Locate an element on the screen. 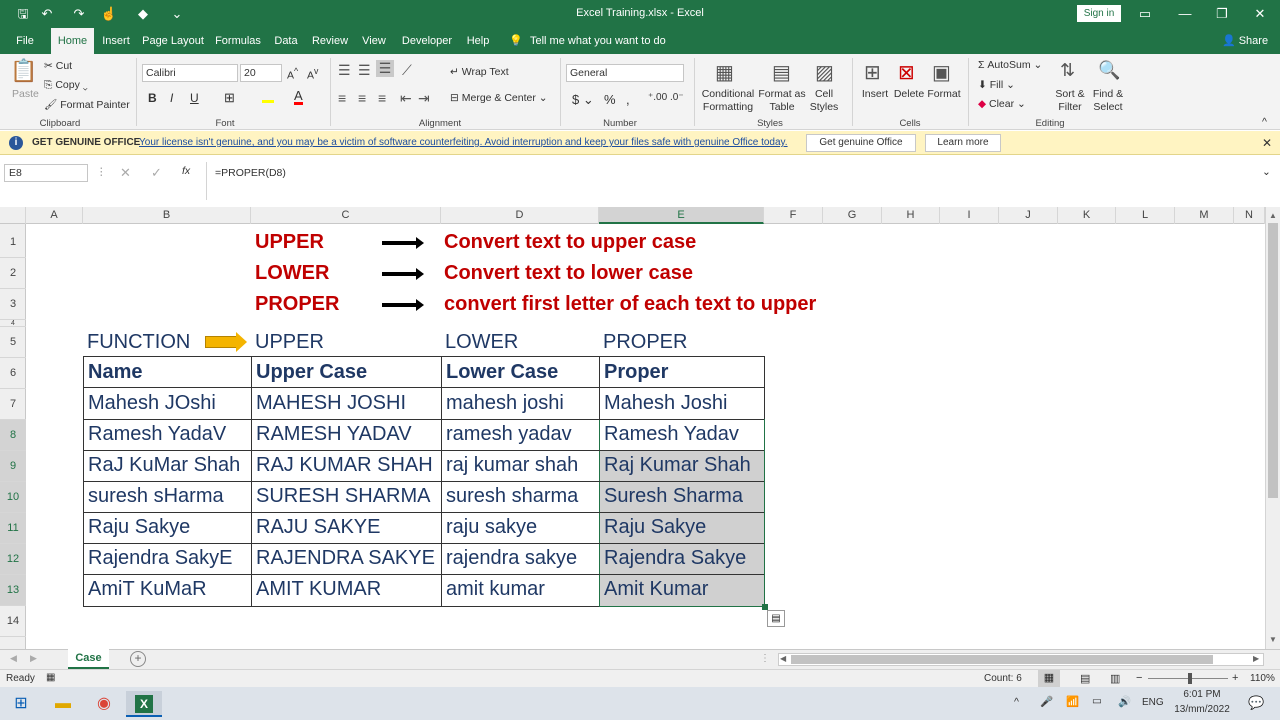  cell-d11: raju sakye is located at coordinates (520, 527).